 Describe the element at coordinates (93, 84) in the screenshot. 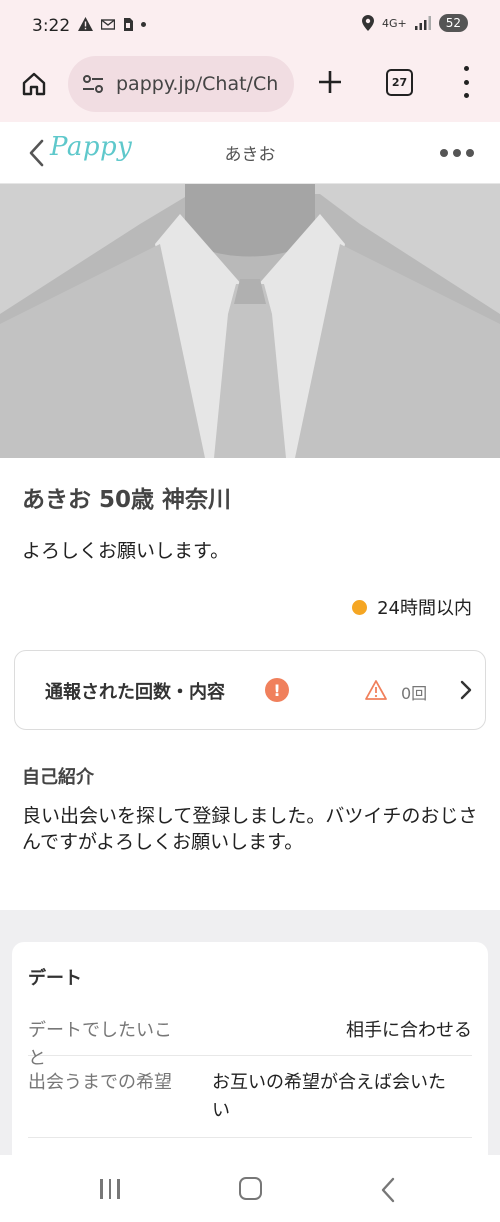

I see `site-settings-icon` at that location.